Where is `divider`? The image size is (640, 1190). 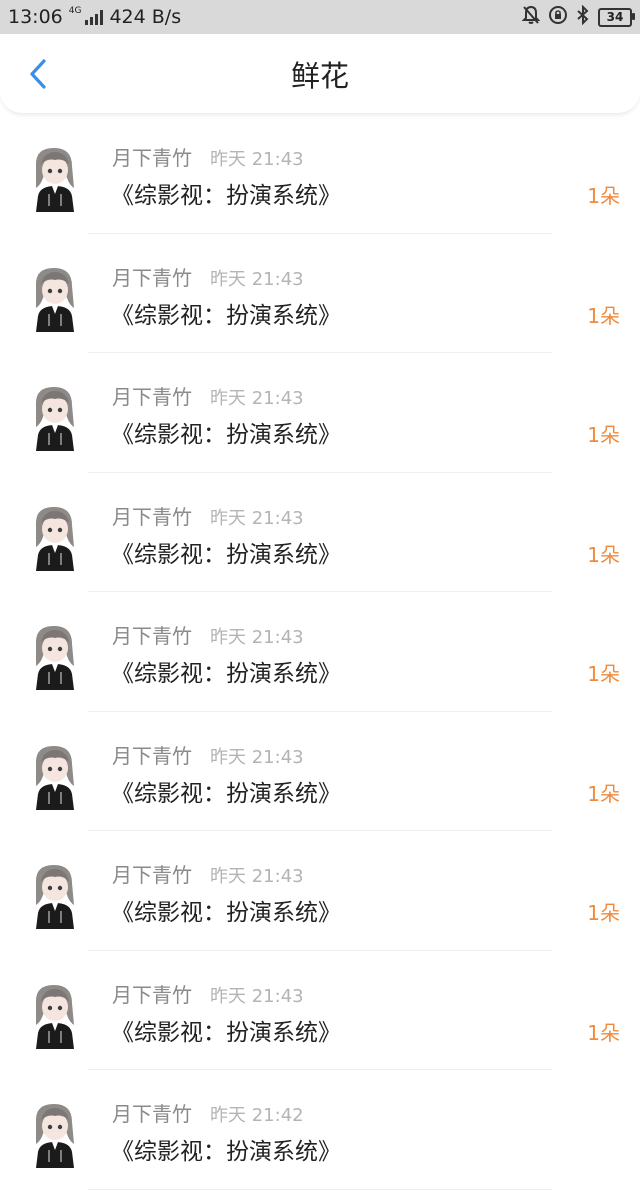 divider is located at coordinates (320, 1189).